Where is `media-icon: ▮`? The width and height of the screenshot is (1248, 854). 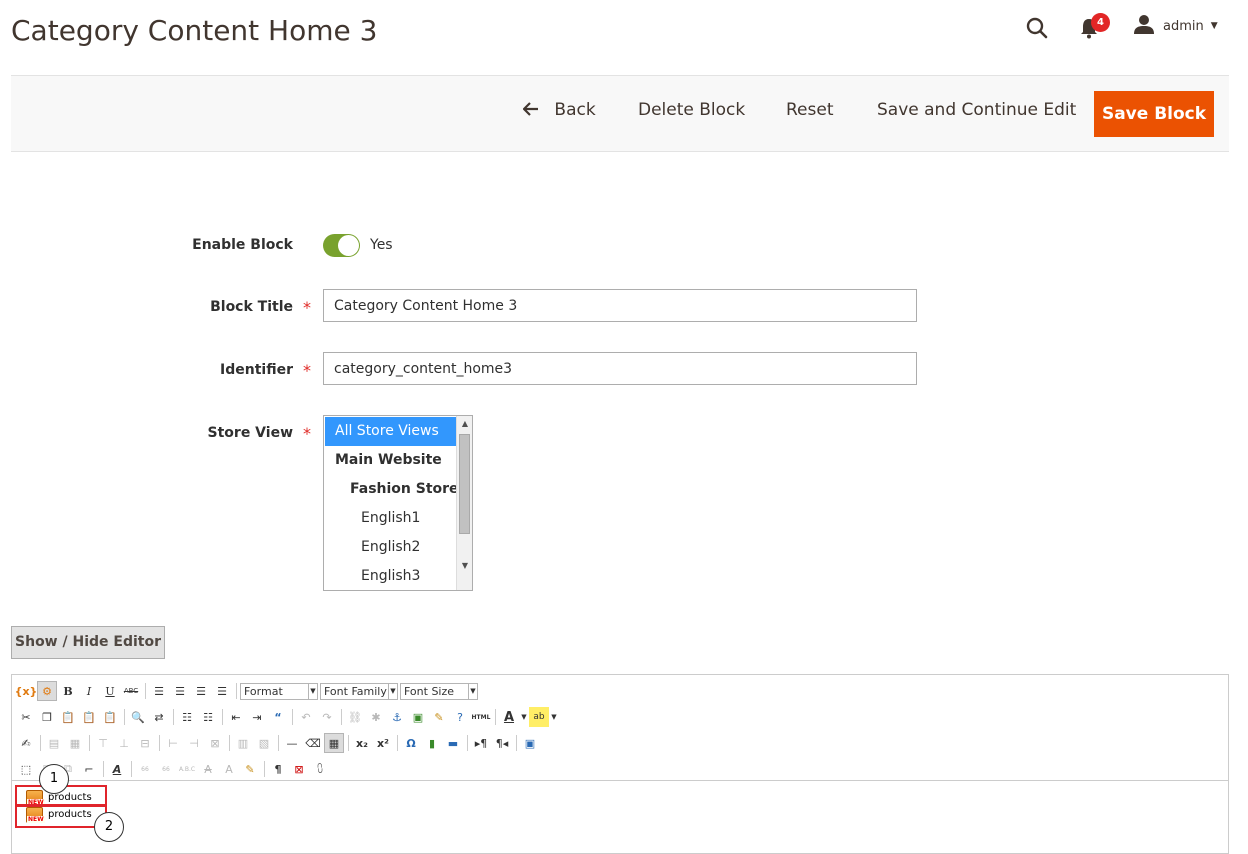 media-icon: ▮ is located at coordinates (432, 743).